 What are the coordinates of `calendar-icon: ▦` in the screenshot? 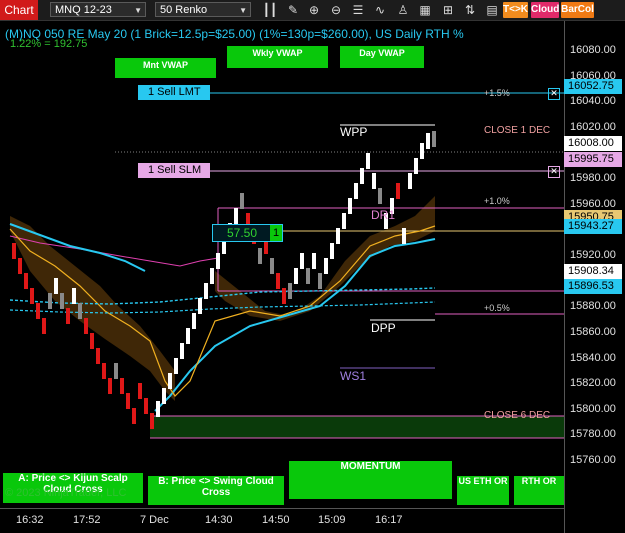 It's located at (425, 10).